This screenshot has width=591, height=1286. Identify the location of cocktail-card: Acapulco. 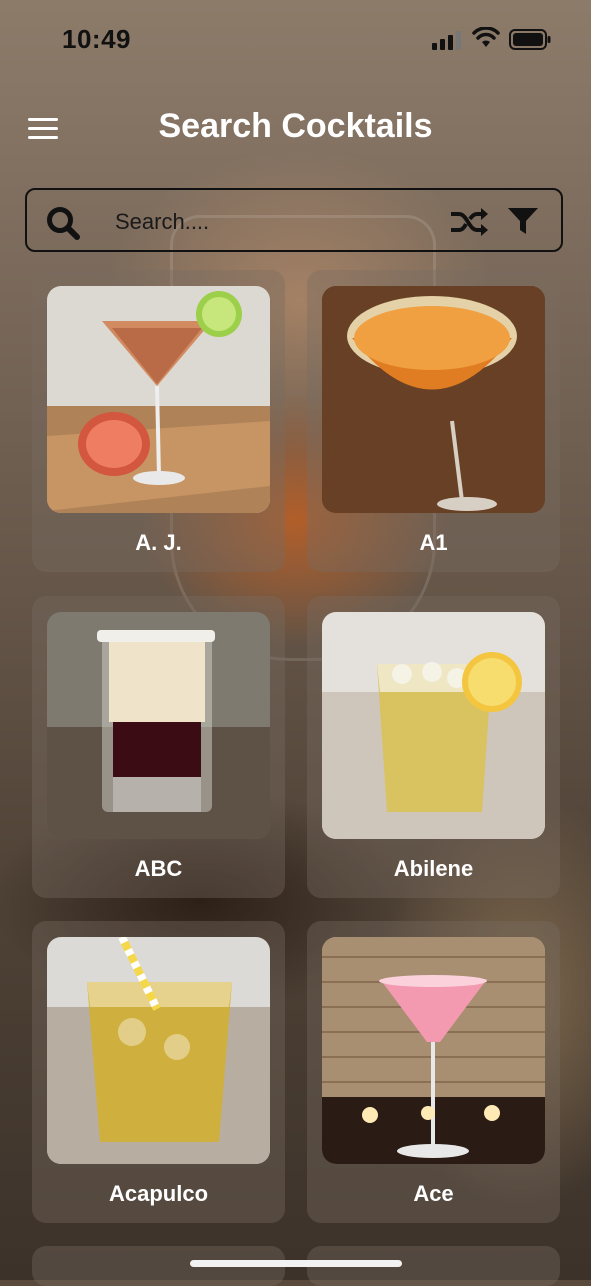
(158, 1072).